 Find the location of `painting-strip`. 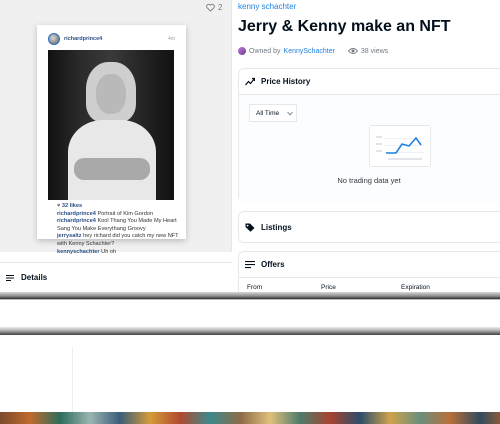

painting-strip is located at coordinates (250, 418).